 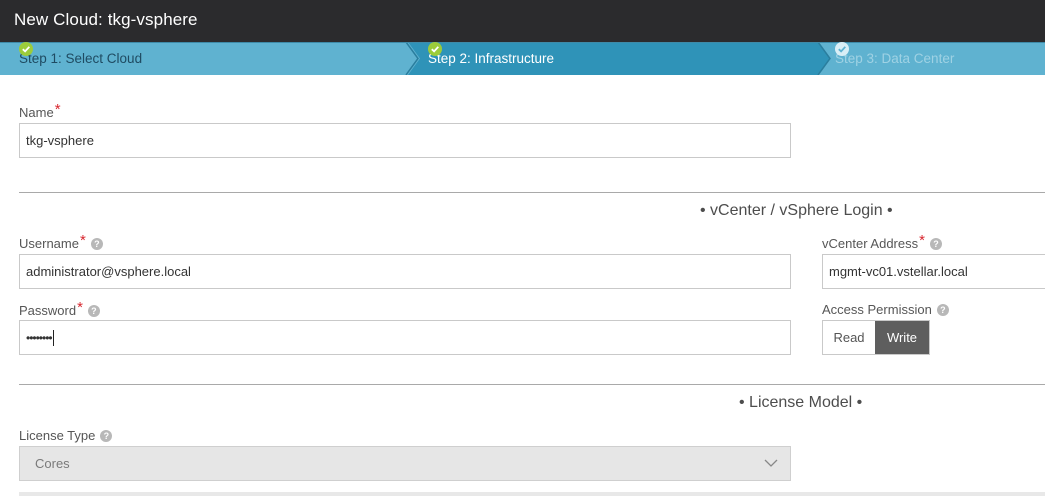 What do you see at coordinates (849, 337) in the screenshot?
I see `permission-read-button: Read` at bounding box center [849, 337].